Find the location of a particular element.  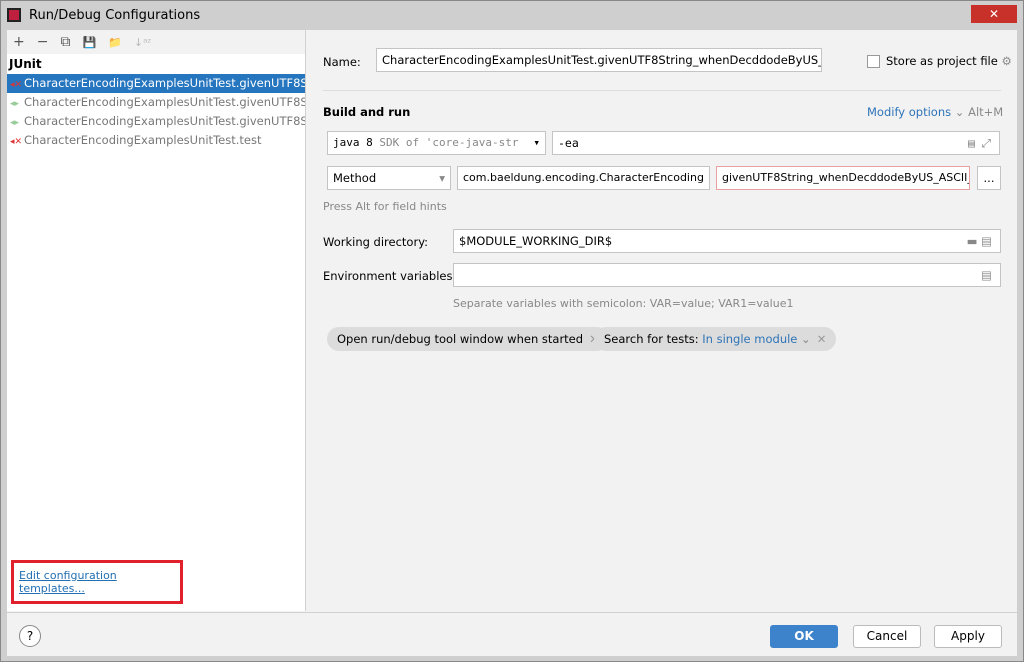

test-kind-select: Method ▾ is located at coordinates (389, 178).